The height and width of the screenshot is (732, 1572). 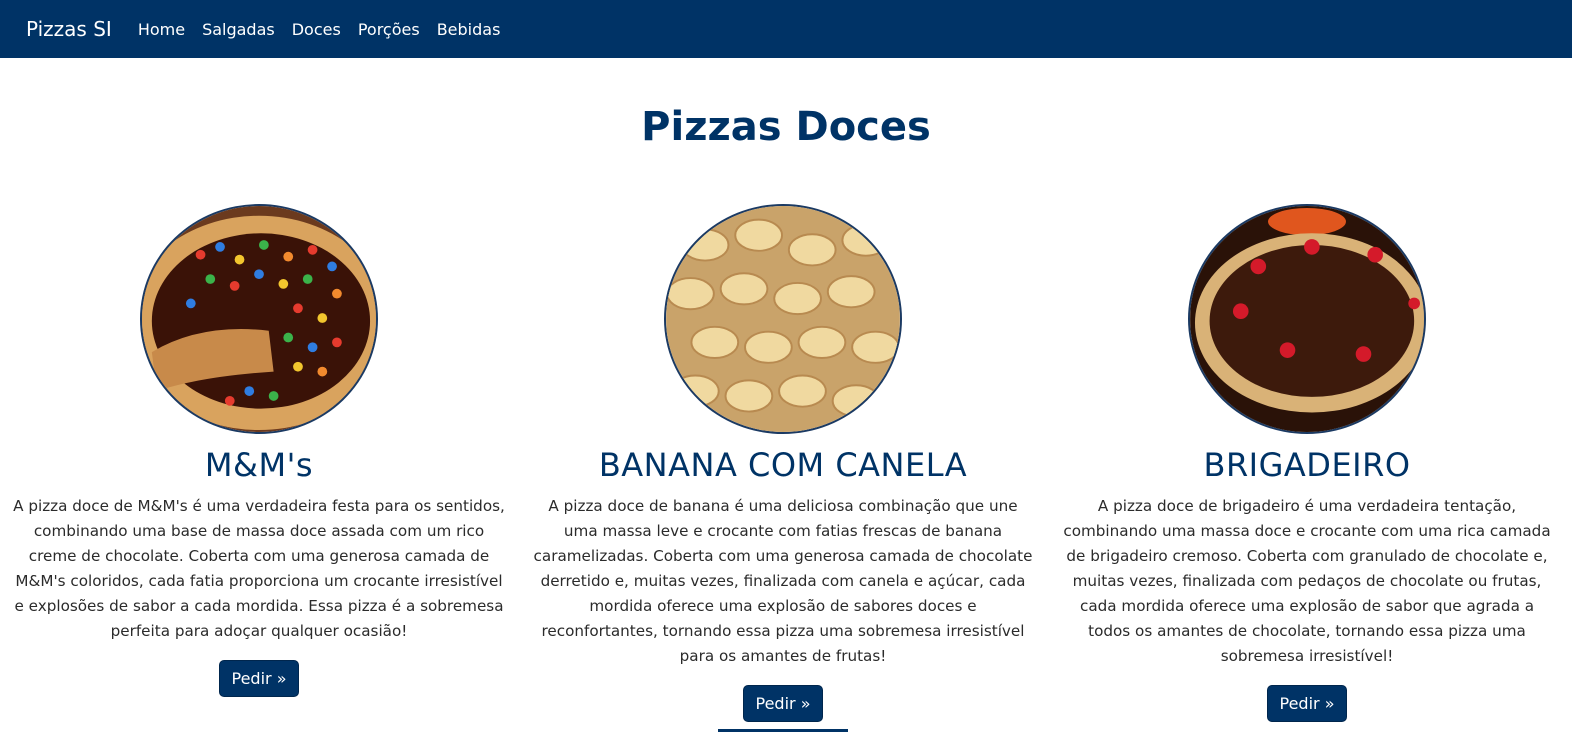 I want to click on pizza-mms-illustration, so click(x=259, y=319).